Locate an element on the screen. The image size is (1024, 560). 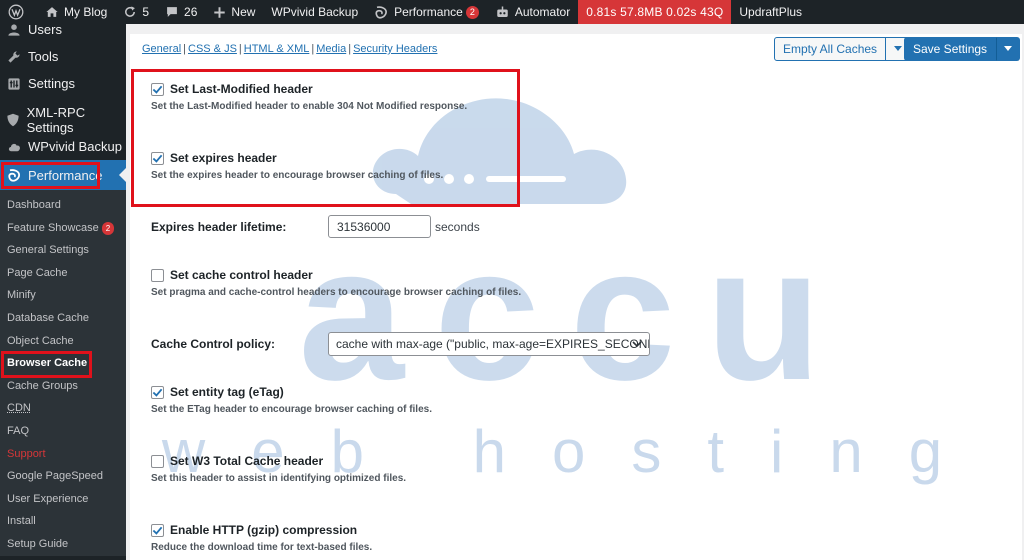
submenu-general-settings: General Settings is located at coordinates (63, 250).